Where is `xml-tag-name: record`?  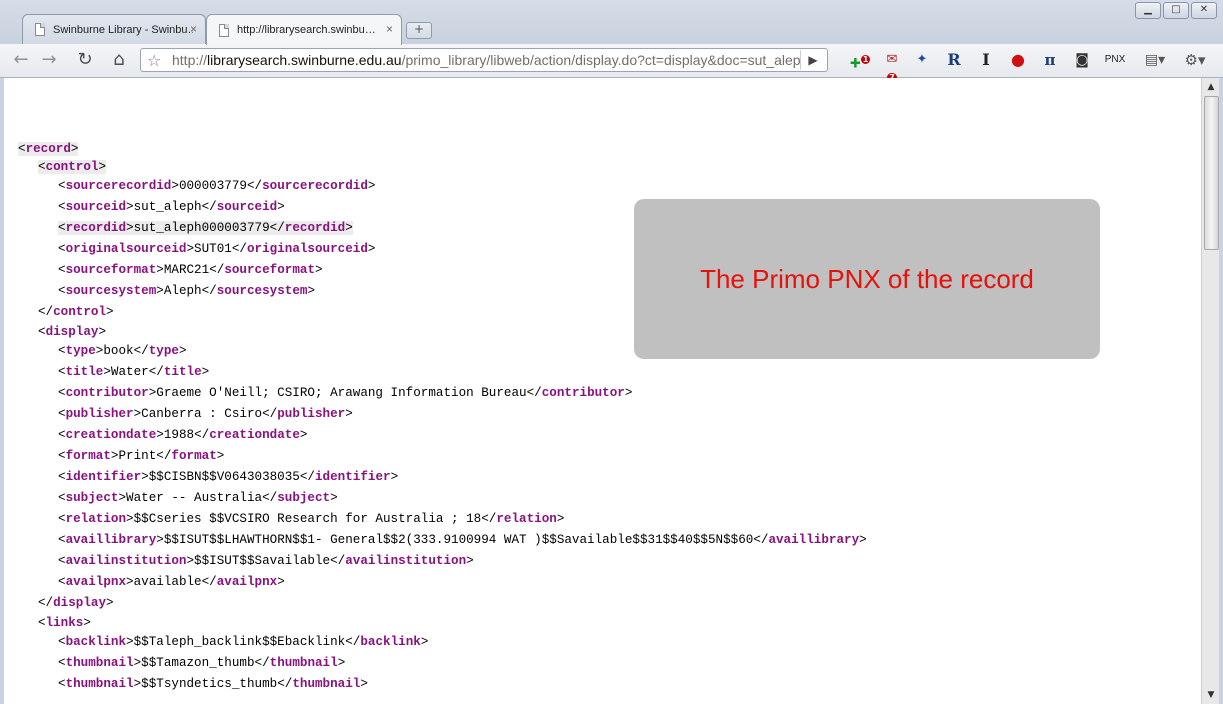 xml-tag-name: record is located at coordinates (48, 149).